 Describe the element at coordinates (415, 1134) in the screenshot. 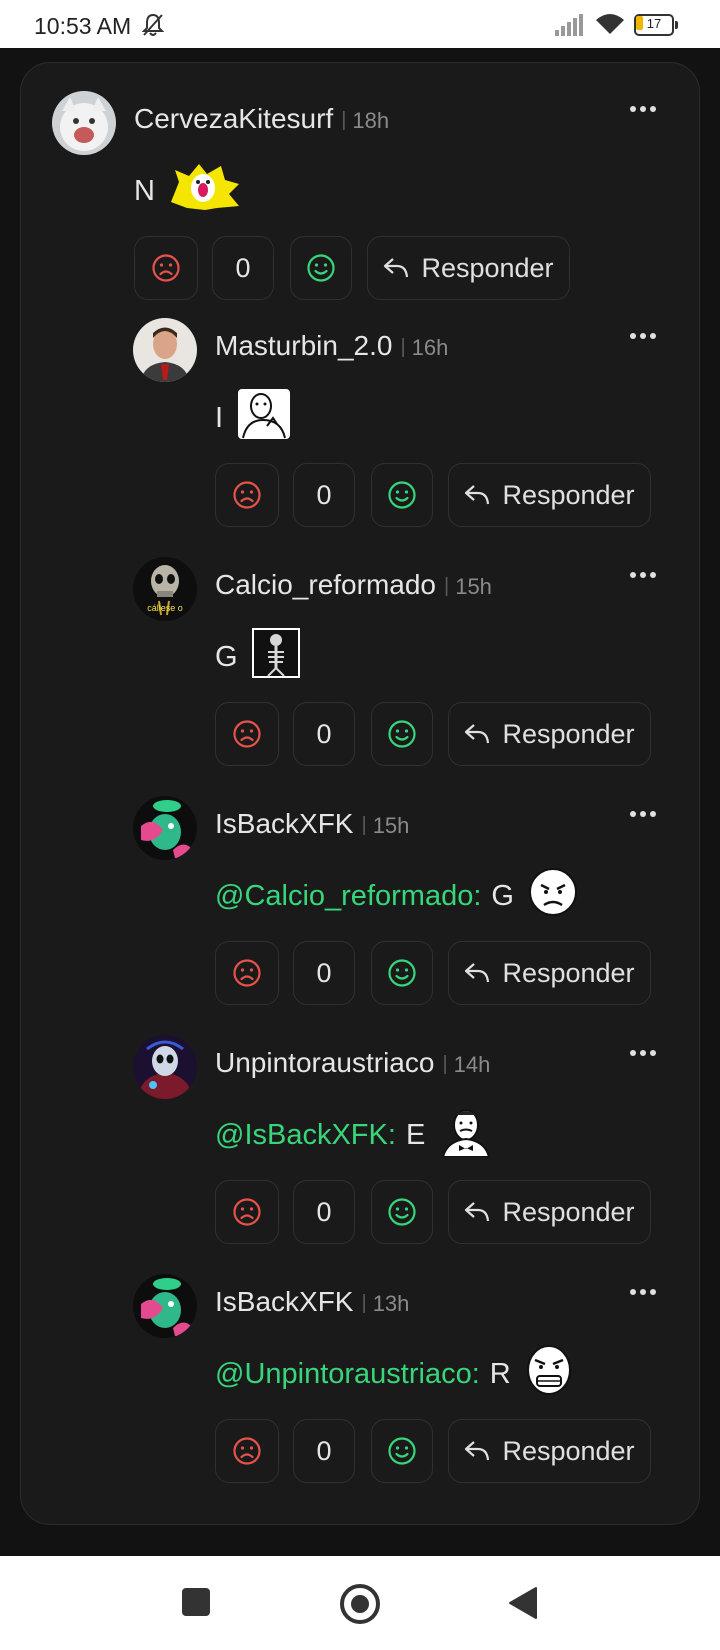

I see `comment-text: E` at that location.